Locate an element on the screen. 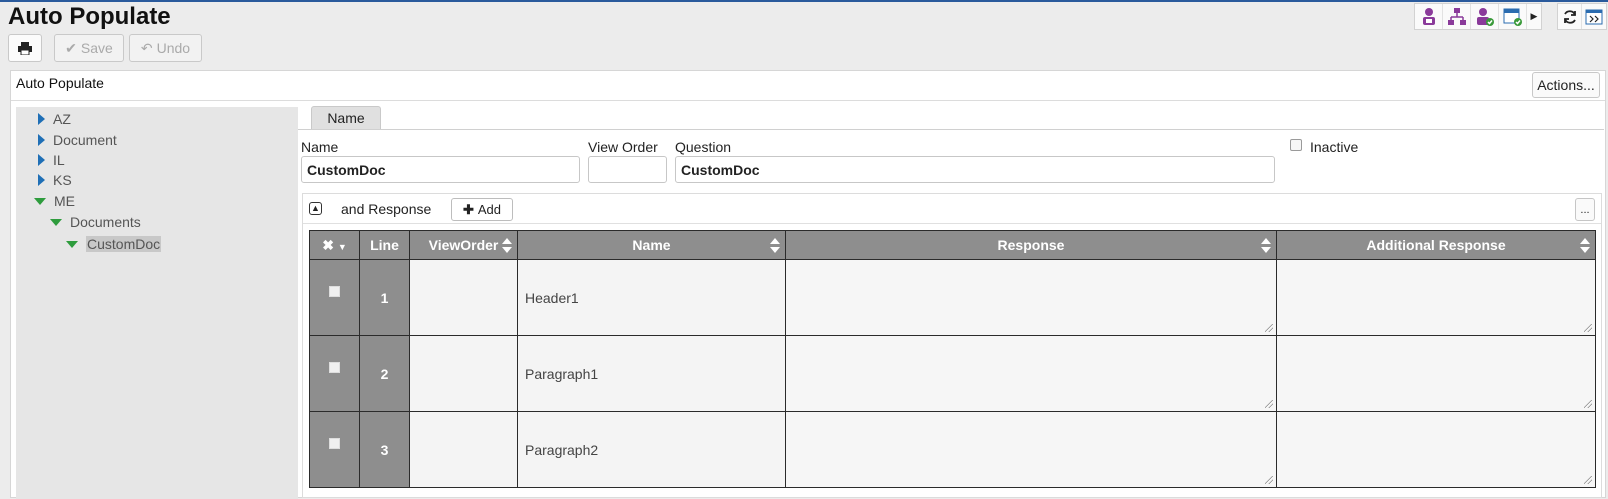 This screenshot has height=499, width=1608. column-header-label: ViewOrder is located at coordinates (463, 245).